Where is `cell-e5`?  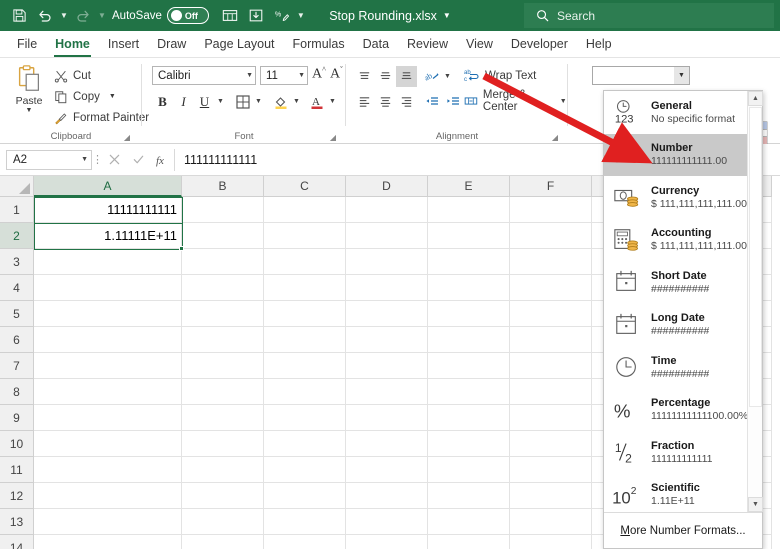 cell-e5 is located at coordinates (469, 314).